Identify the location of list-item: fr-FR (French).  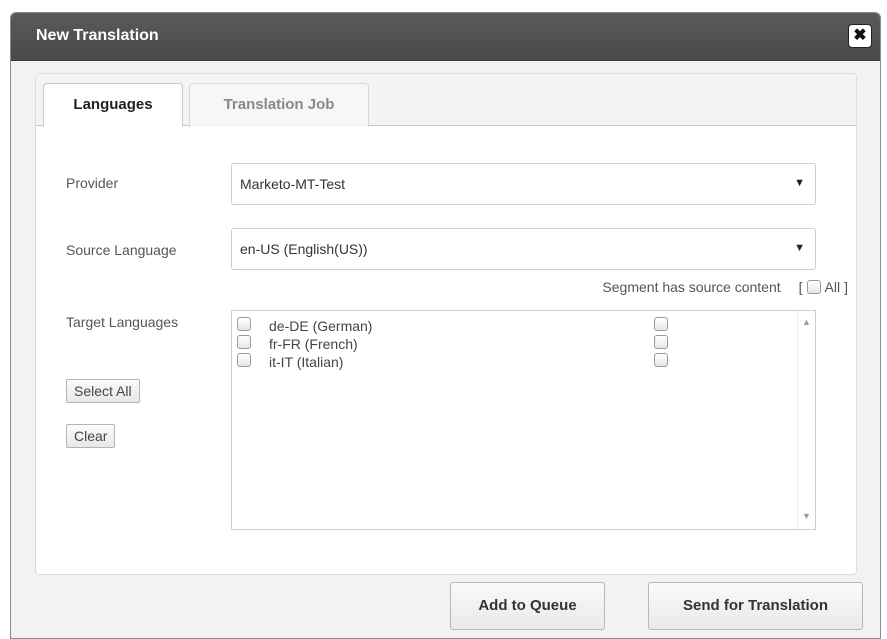
(517, 344).